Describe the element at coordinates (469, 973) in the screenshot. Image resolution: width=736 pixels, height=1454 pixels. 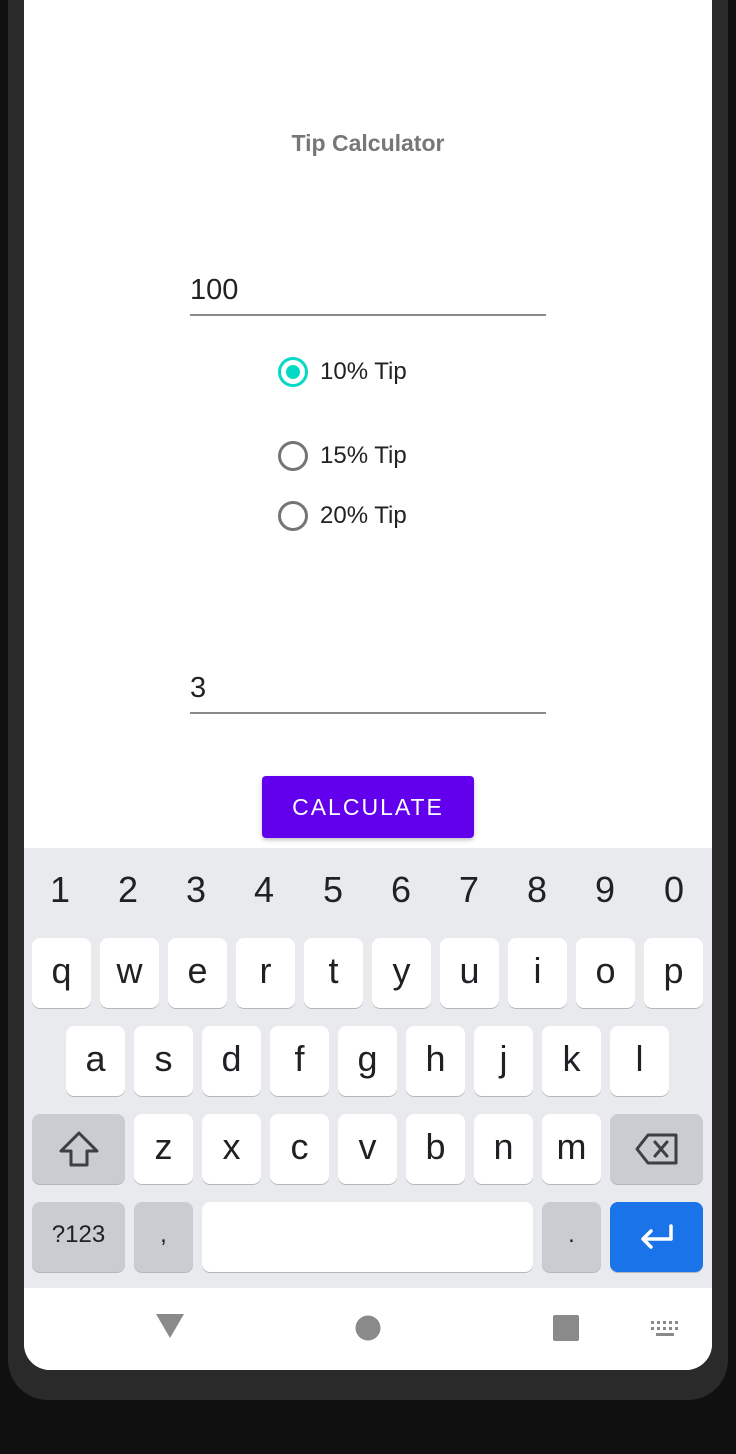
I see `key-u: u` at that location.